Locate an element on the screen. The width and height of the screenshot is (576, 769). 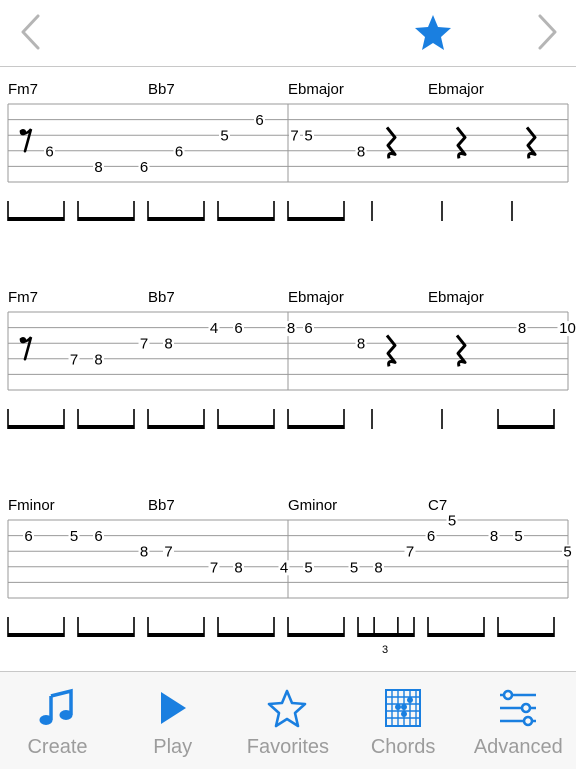
tab-label: Create is located at coordinates (57, 747).